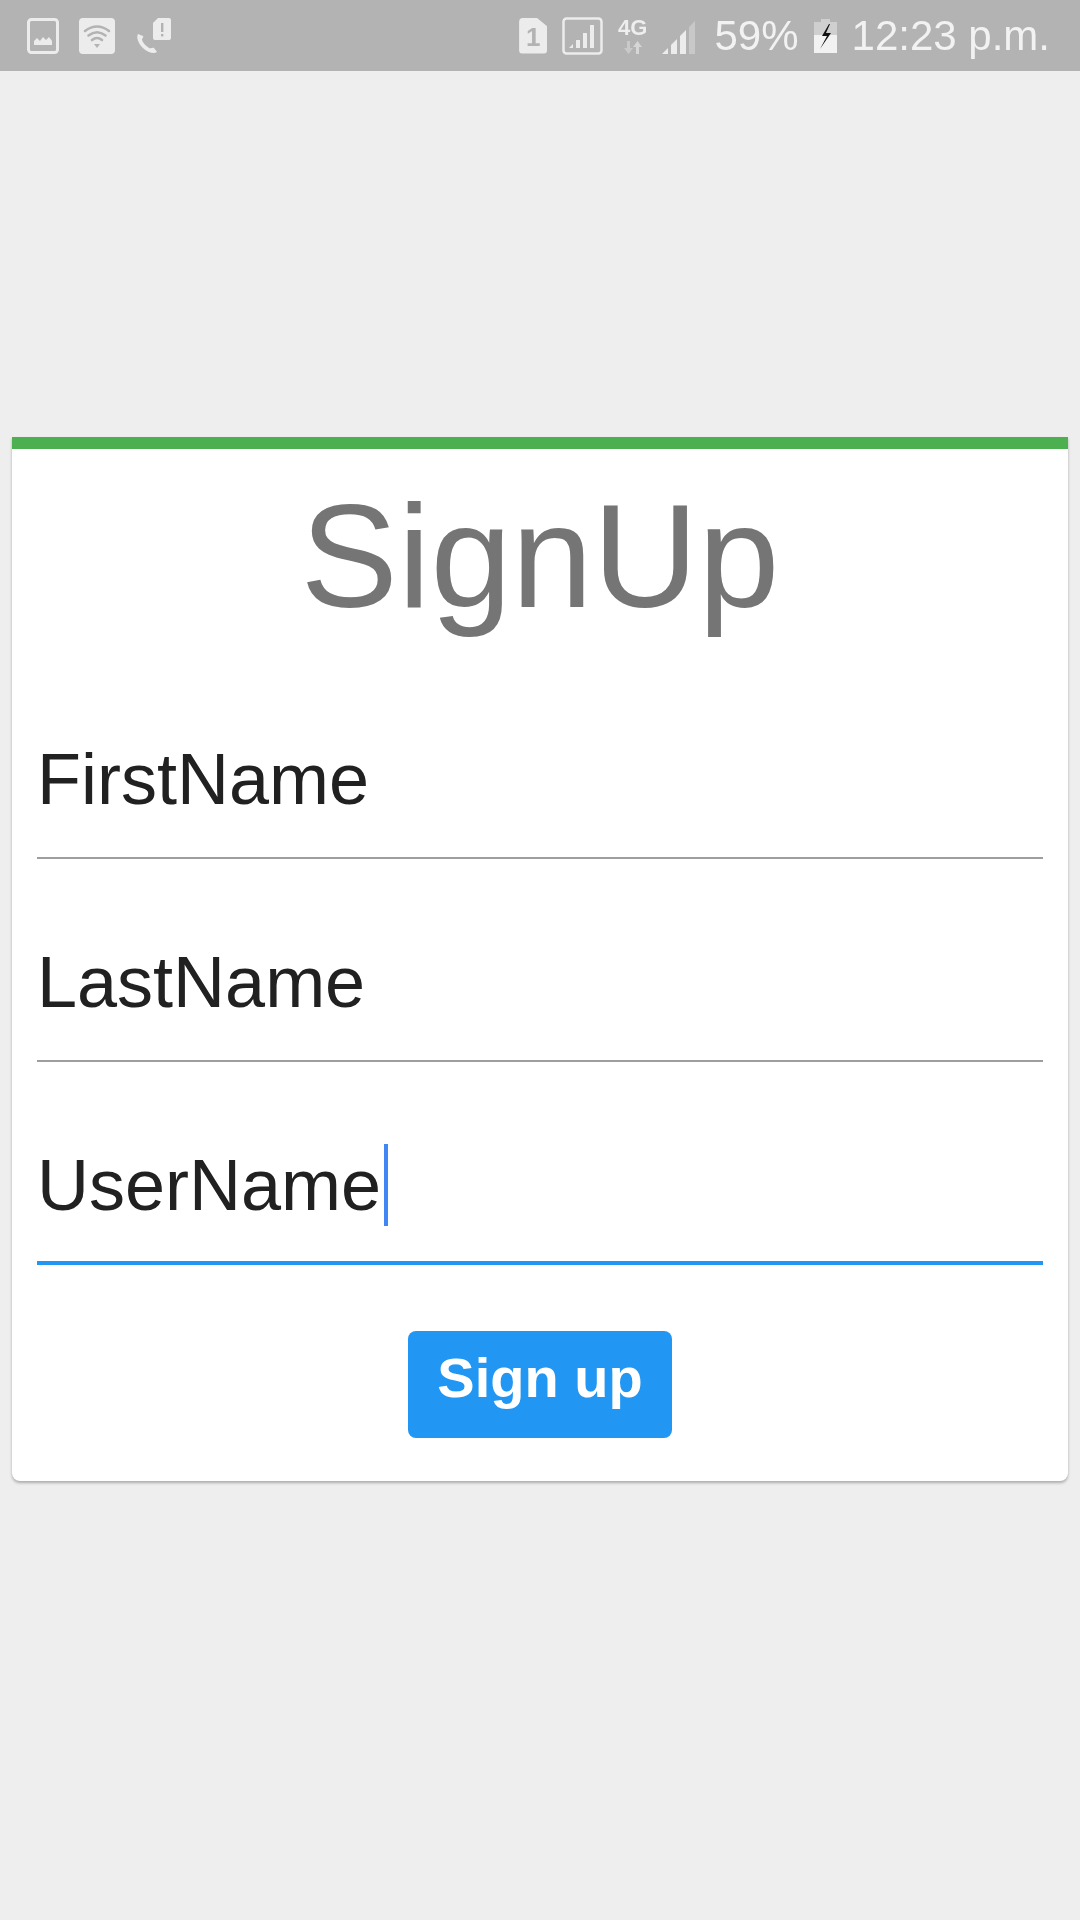  I want to click on text-cursor-icon, so click(386, 1185).